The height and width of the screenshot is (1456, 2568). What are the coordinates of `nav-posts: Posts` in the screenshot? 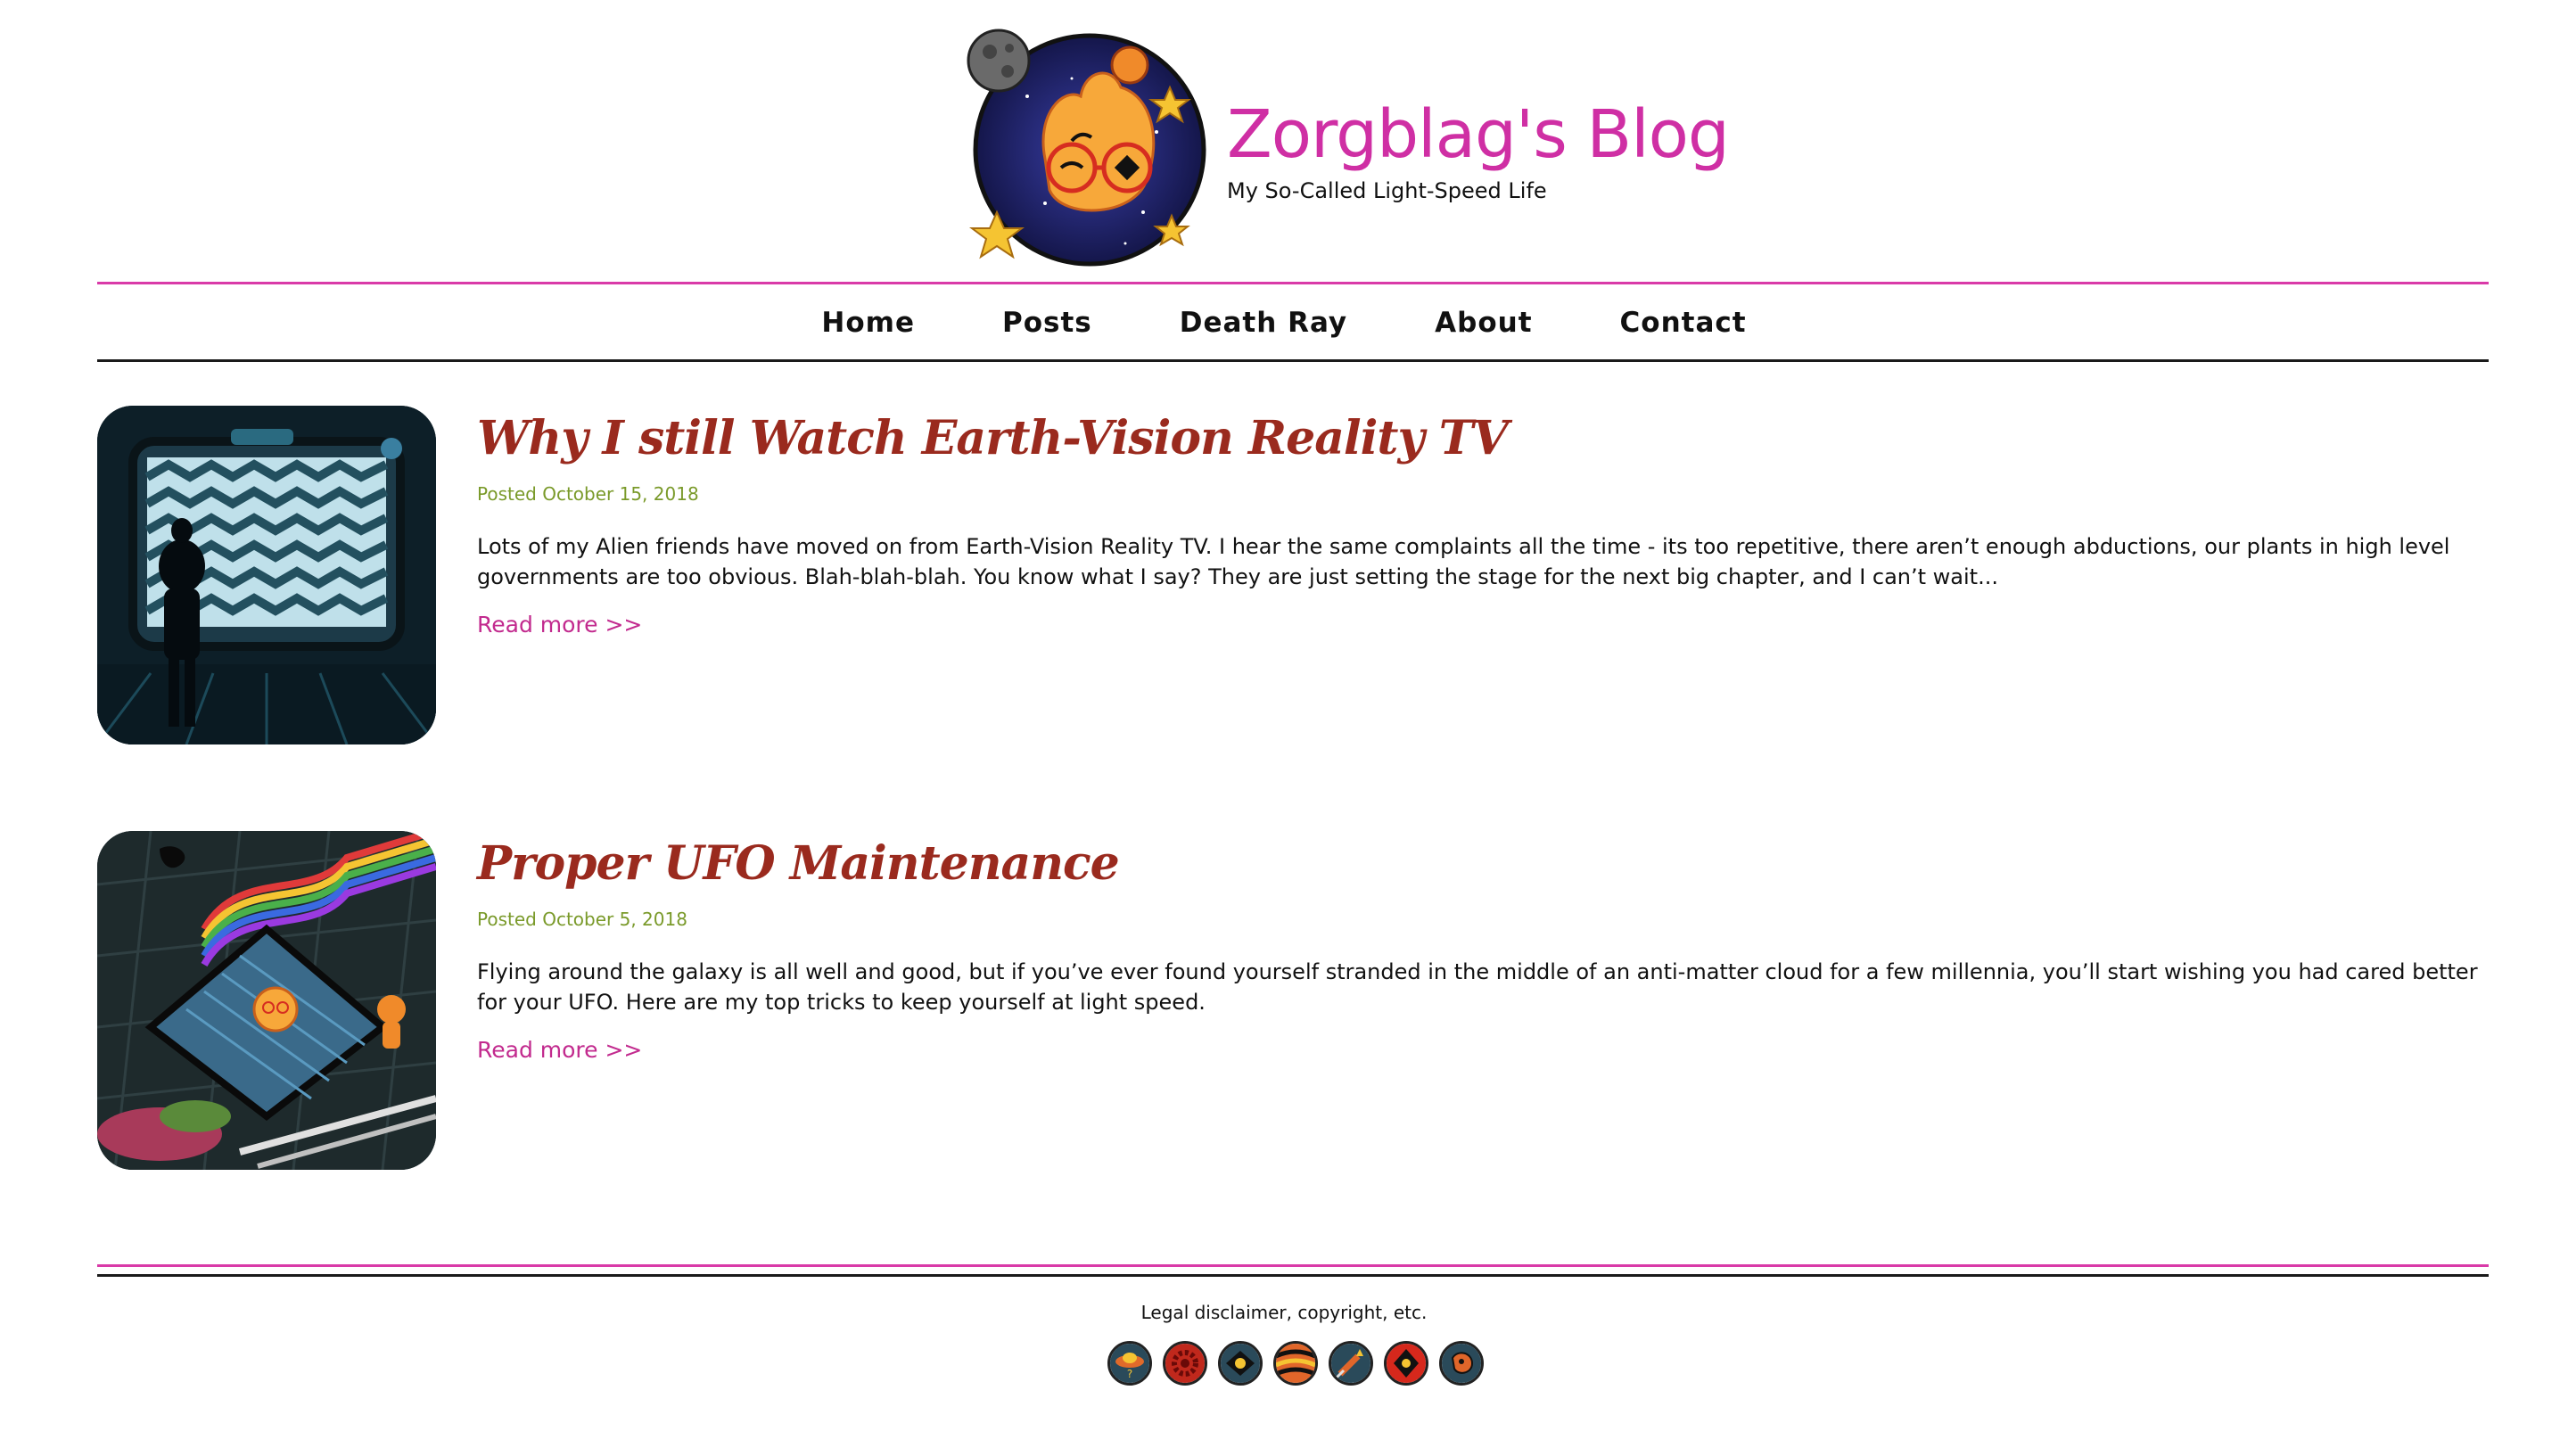 It's located at (1047, 323).